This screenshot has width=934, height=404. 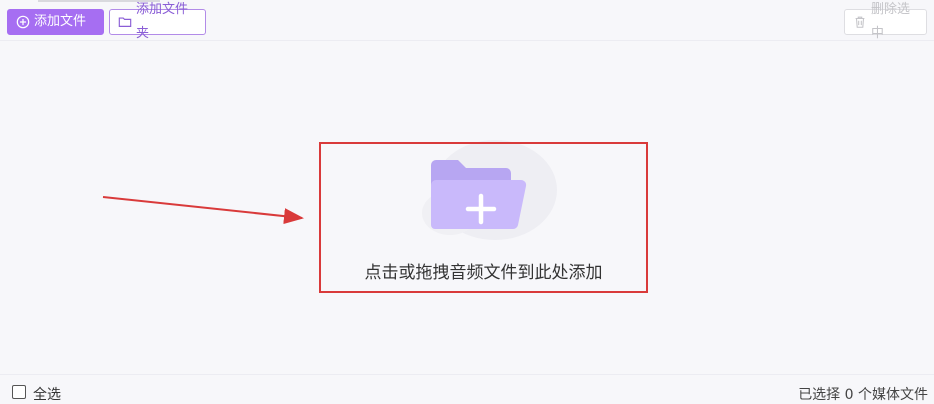 I want to click on drop-hint-text: 点击或拖拽音频文件到此处添加, so click(x=483, y=270).